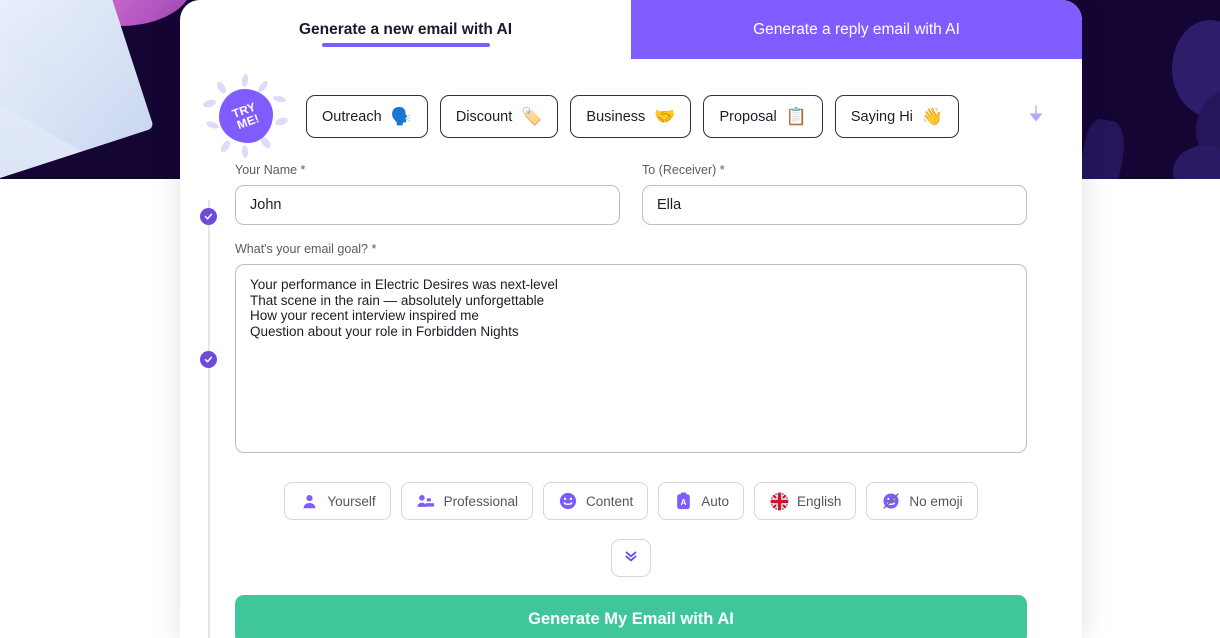  Describe the element at coordinates (936, 501) in the screenshot. I see `option-no-emoji-label: No emoji` at that location.